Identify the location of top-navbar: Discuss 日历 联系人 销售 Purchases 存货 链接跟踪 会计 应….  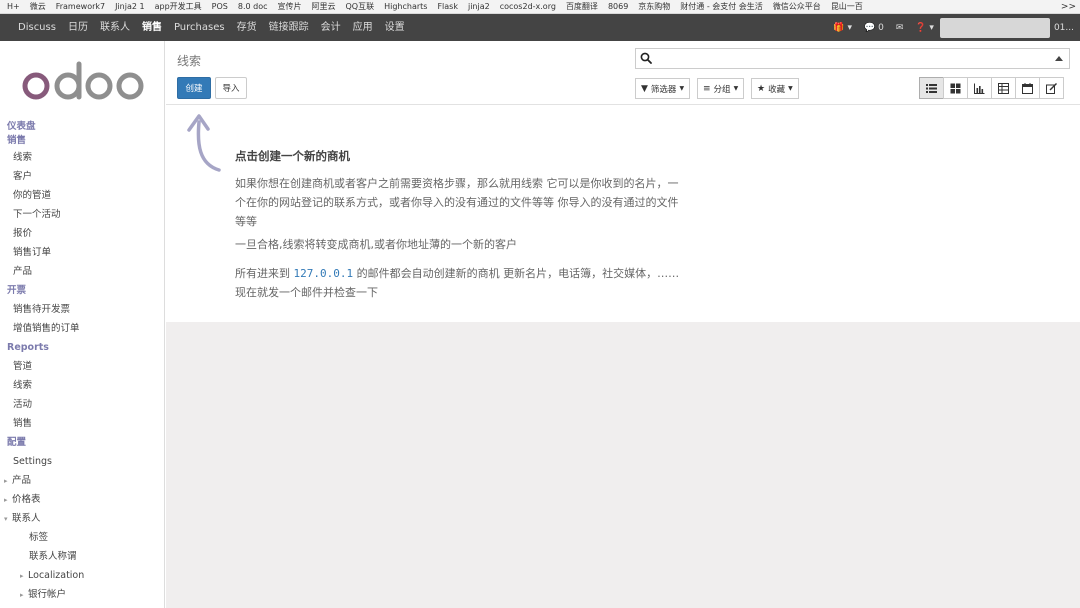
(540, 27).